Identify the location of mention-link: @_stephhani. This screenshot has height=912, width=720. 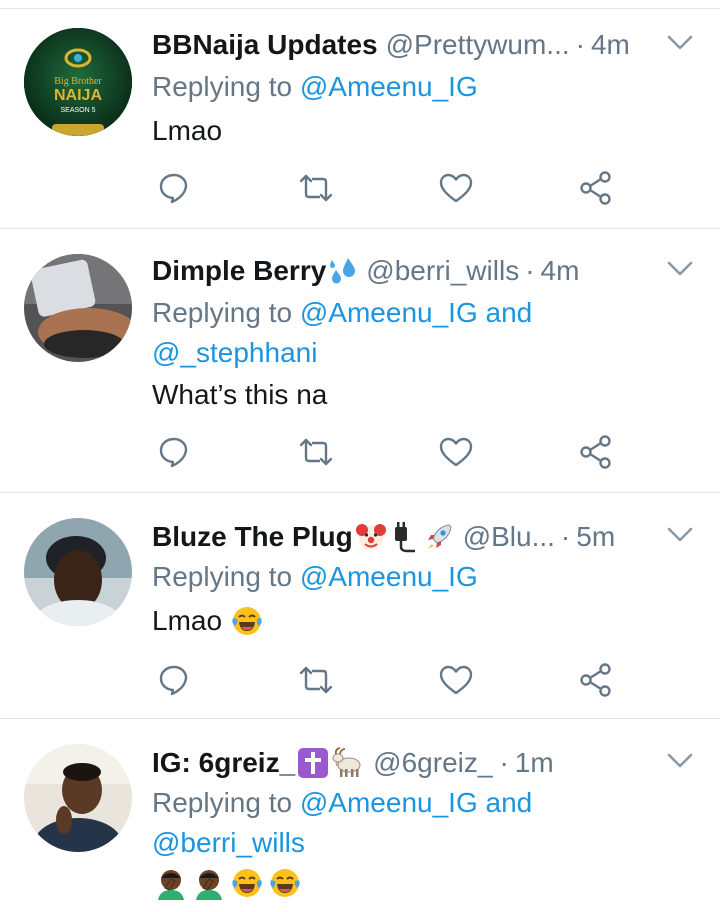
(234, 352).